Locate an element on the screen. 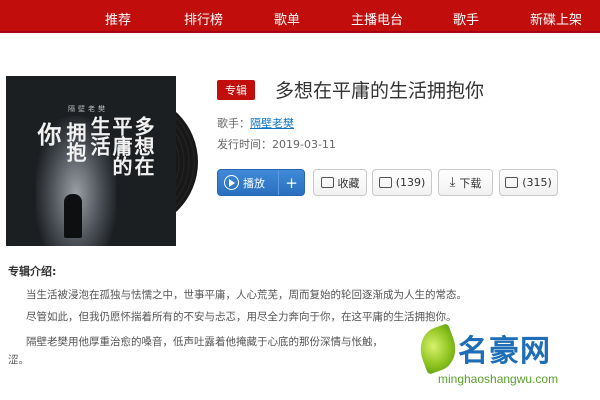 The image size is (600, 400). nav-charts: 排行榜 is located at coordinates (203, 18).